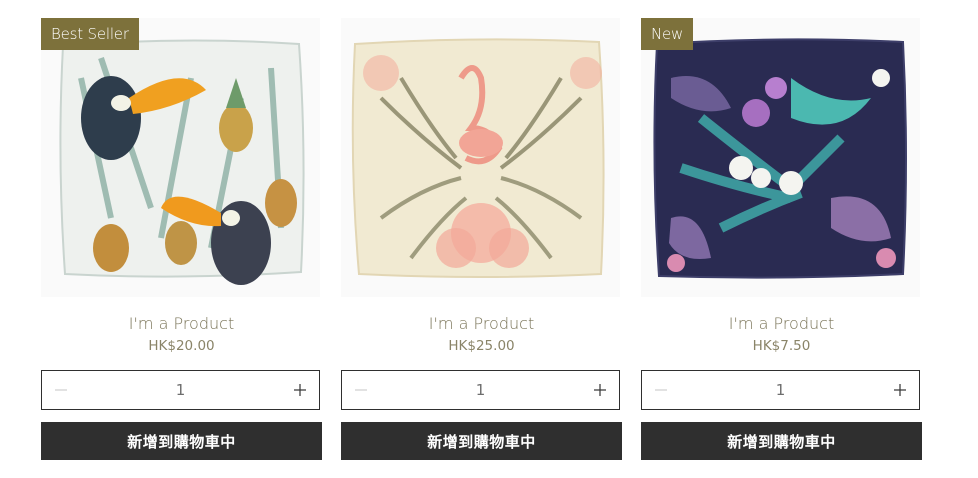 The height and width of the screenshot is (478, 978). What do you see at coordinates (667, 34) in the screenshot?
I see `new-ribbon: New` at bounding box center [667, 34].